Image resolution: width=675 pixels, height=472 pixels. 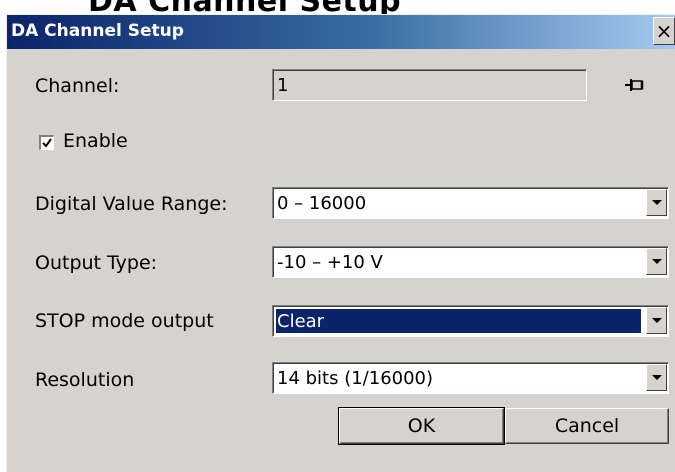 What do you see at coordinates (421, 426) in the screenshot?
I see `ok-button: OK` at bounding box center [421, 426].